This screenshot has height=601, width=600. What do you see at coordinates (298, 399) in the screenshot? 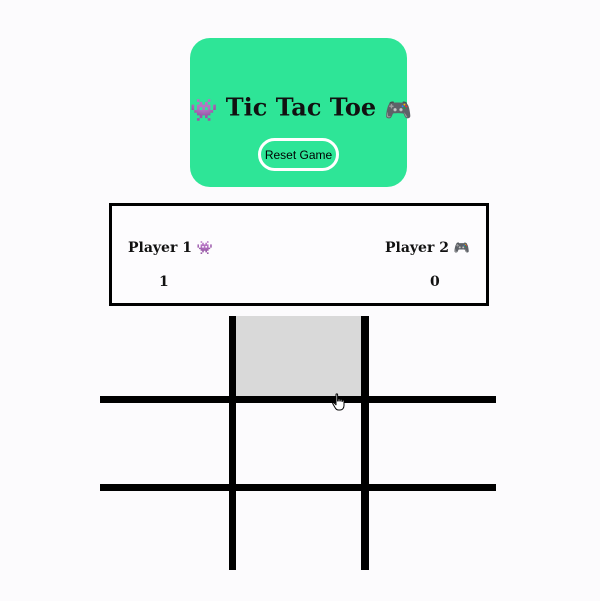
I see `grid-line-horizontal-top` at bounding box center [298, 399].